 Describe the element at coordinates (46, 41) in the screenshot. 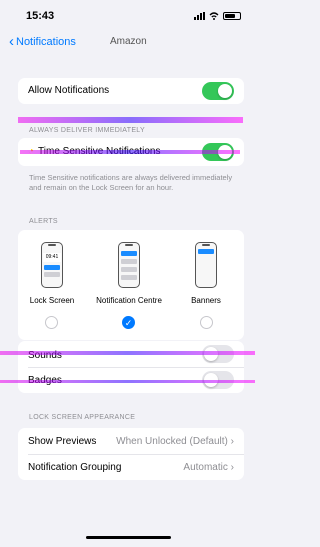

I see `back-label: Notifications` at that location.